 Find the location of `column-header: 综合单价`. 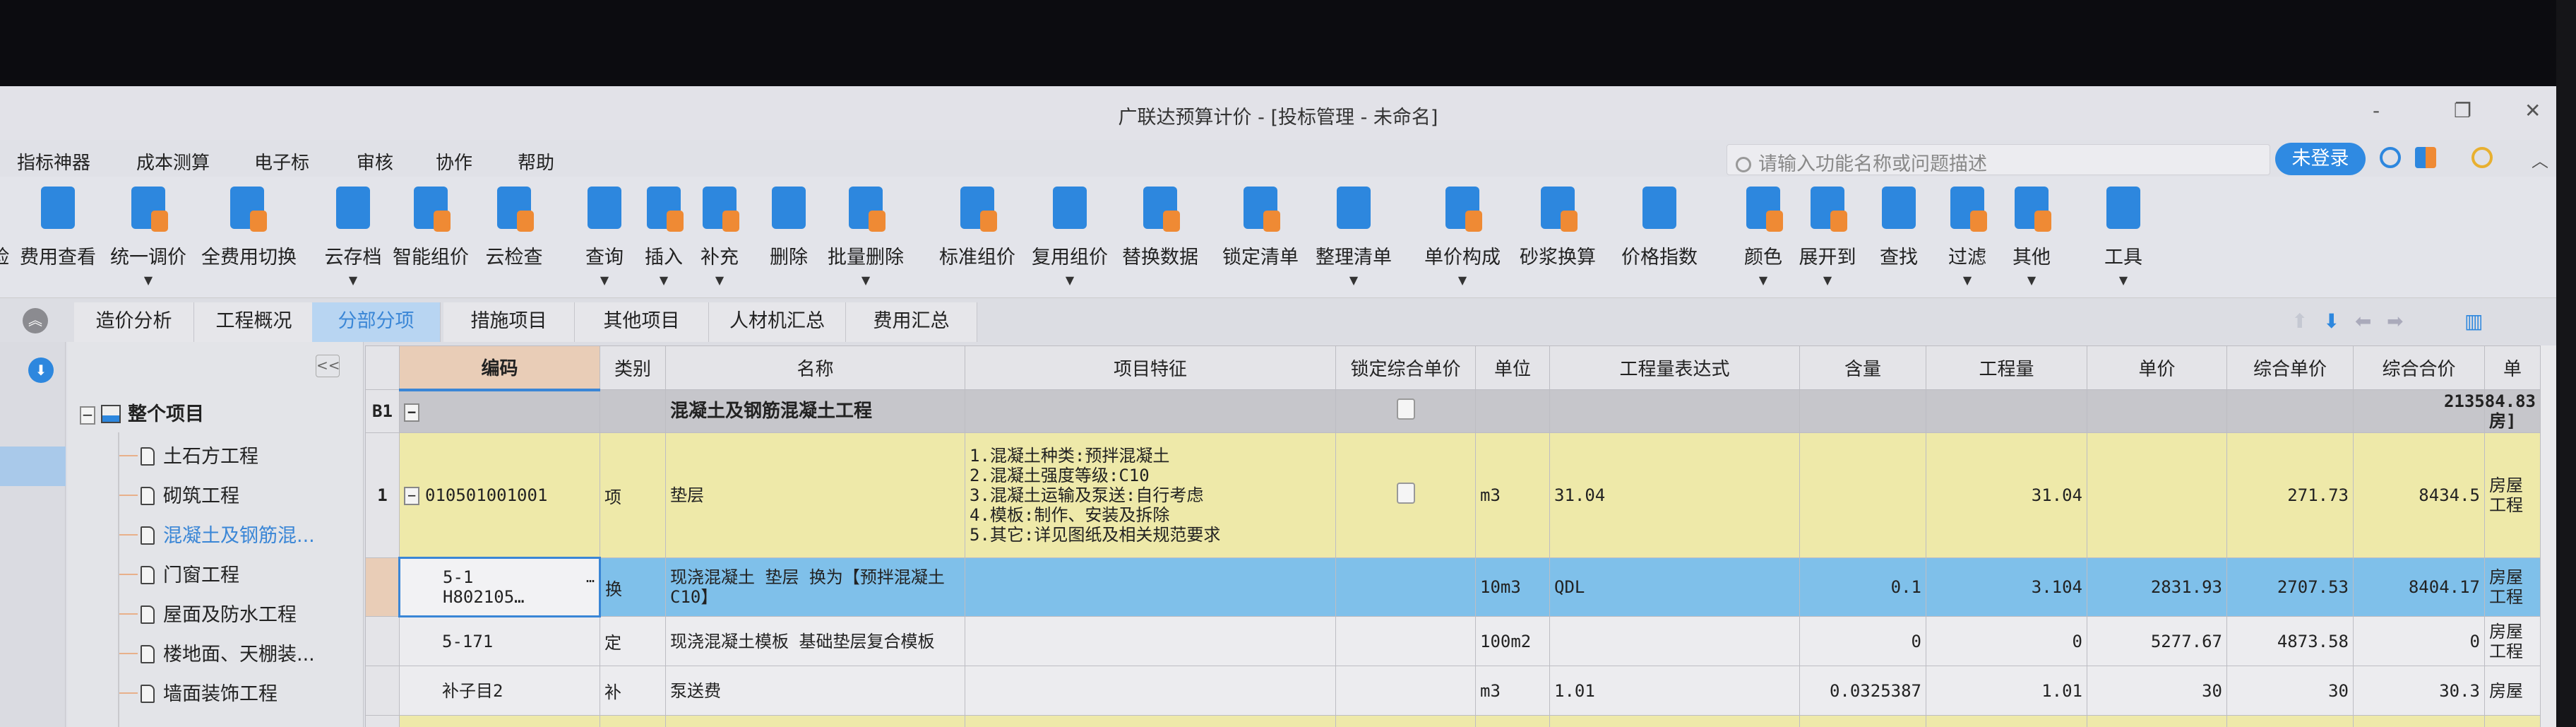

column-header: 综合单价 is located at coordinates (2290, 367).